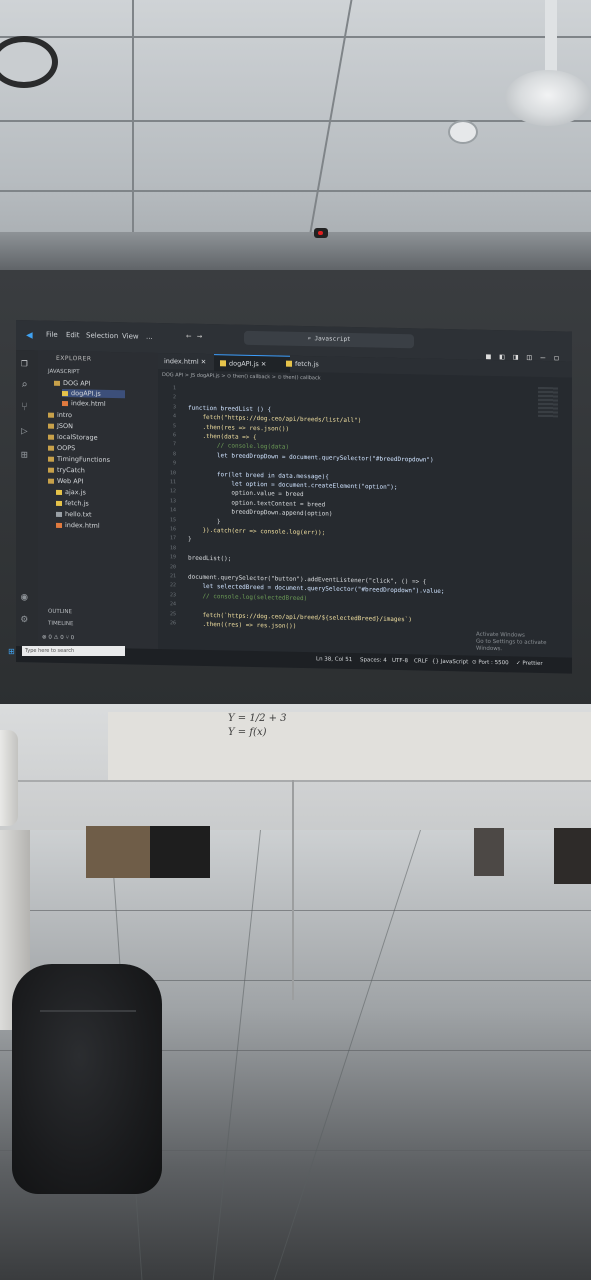 The width and height of the screenshot is (591, 1280). What do you see at coordinates (59, 503) in the screenshot?
I see `js-file-icon` at bounding box center [59, 503].